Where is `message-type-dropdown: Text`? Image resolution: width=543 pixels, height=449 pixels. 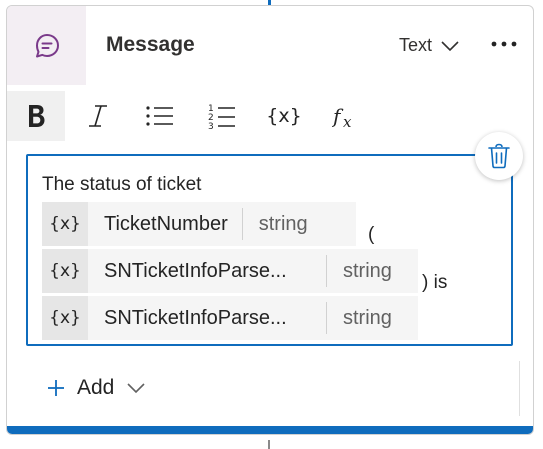 message-type-dropdown: Text is located at coordinates (429, 45).